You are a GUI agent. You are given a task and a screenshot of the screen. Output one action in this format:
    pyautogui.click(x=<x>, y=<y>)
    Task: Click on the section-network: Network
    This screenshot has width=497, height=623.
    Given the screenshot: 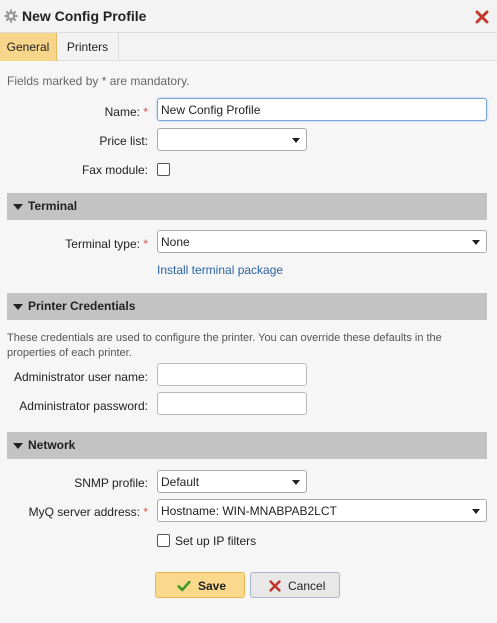 What is the action you would take?
    pyautogui.click(x=247, y=445)
    